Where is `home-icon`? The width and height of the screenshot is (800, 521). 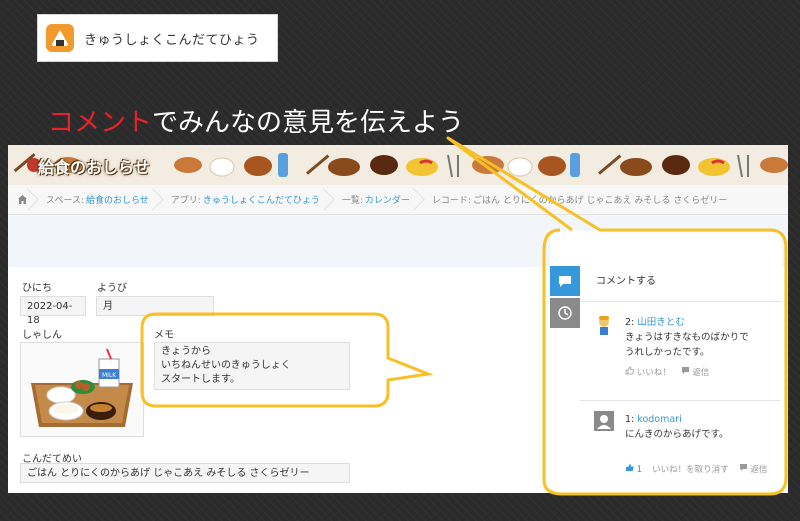 home-icon is located at coordinates (22, 199).